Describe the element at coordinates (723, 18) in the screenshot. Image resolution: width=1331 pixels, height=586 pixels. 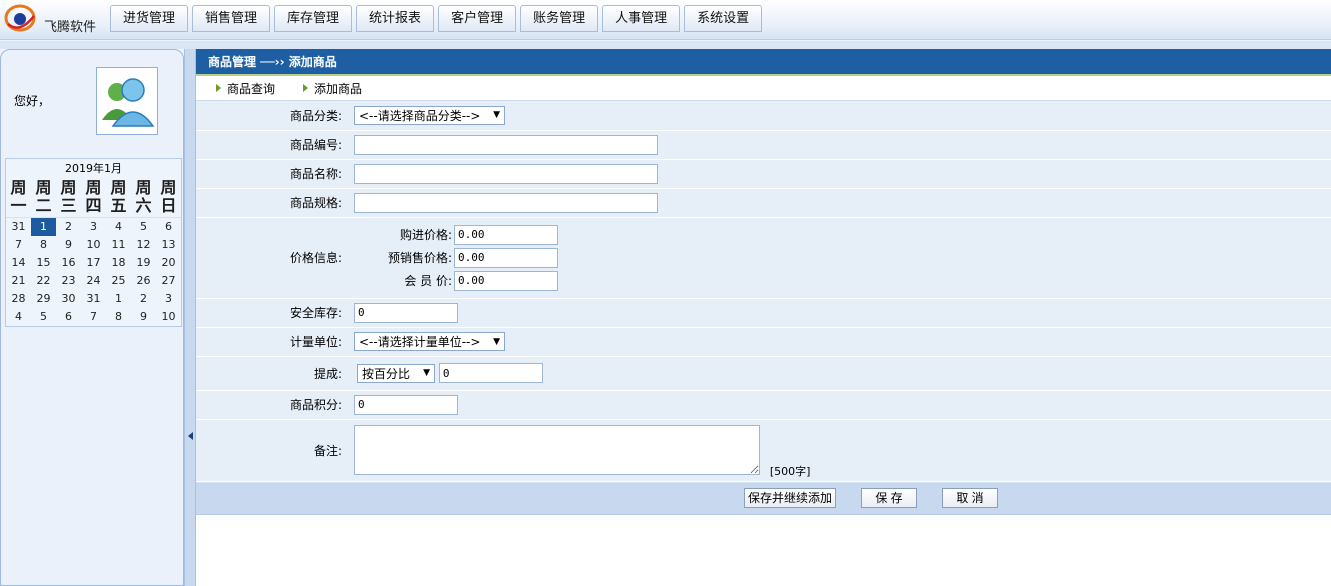
I see `nav-tab-settings: 系统设置` at that location.